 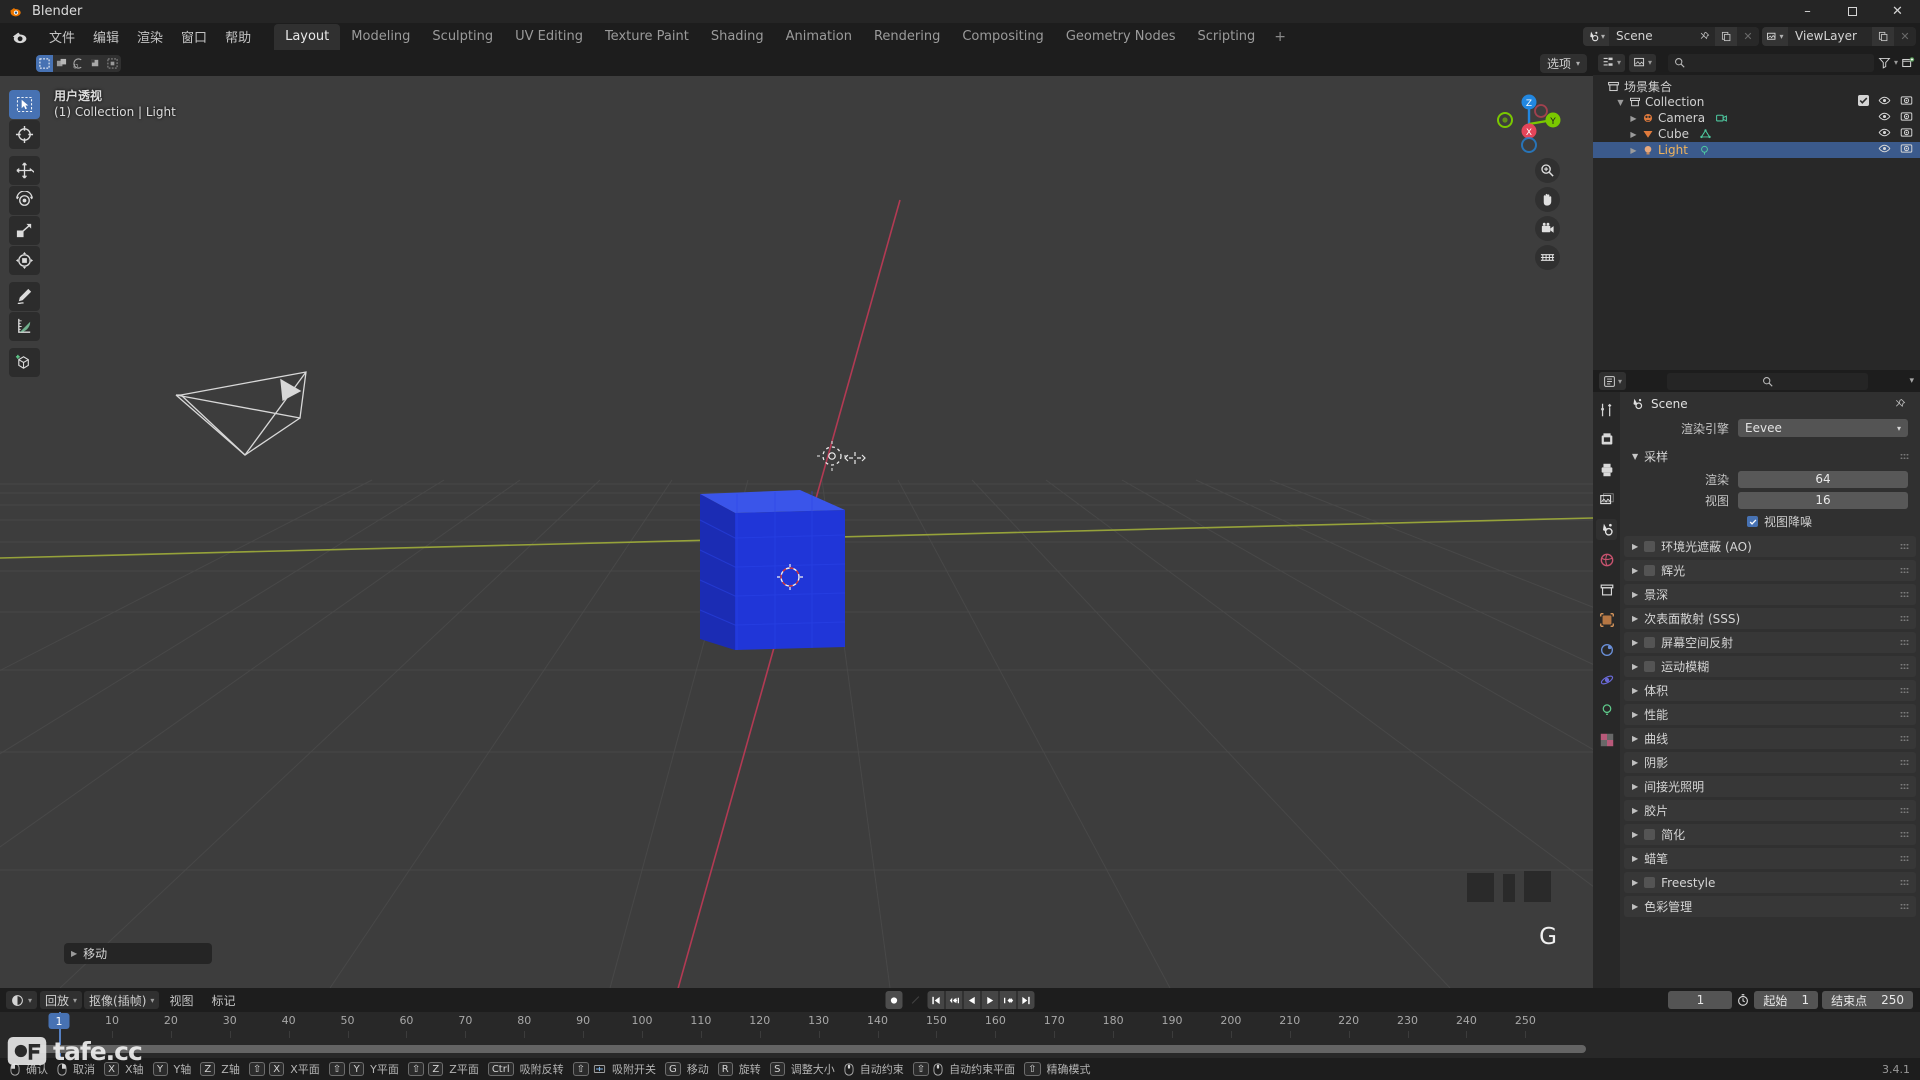 What do you see at coordinates (1704, 36) in the screenshot?
I see `pin-scene-icon` at bounding box center [1704, 36].